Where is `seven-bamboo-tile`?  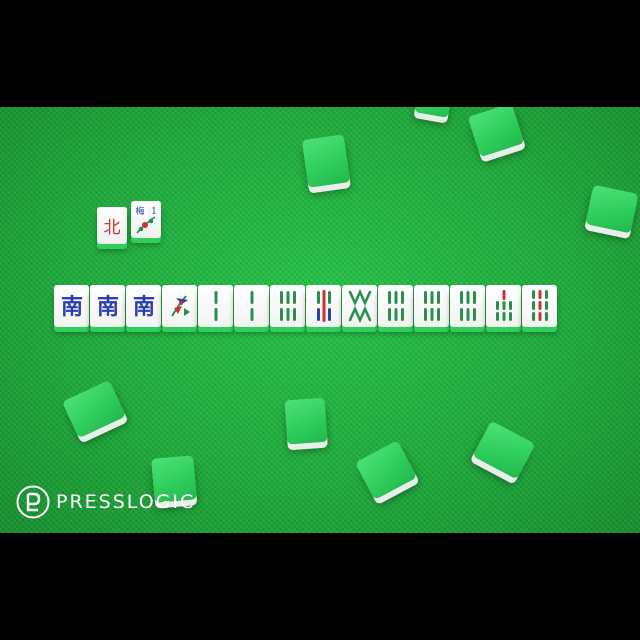 seven-bamboo-tile is located at coordinates (503, 306).